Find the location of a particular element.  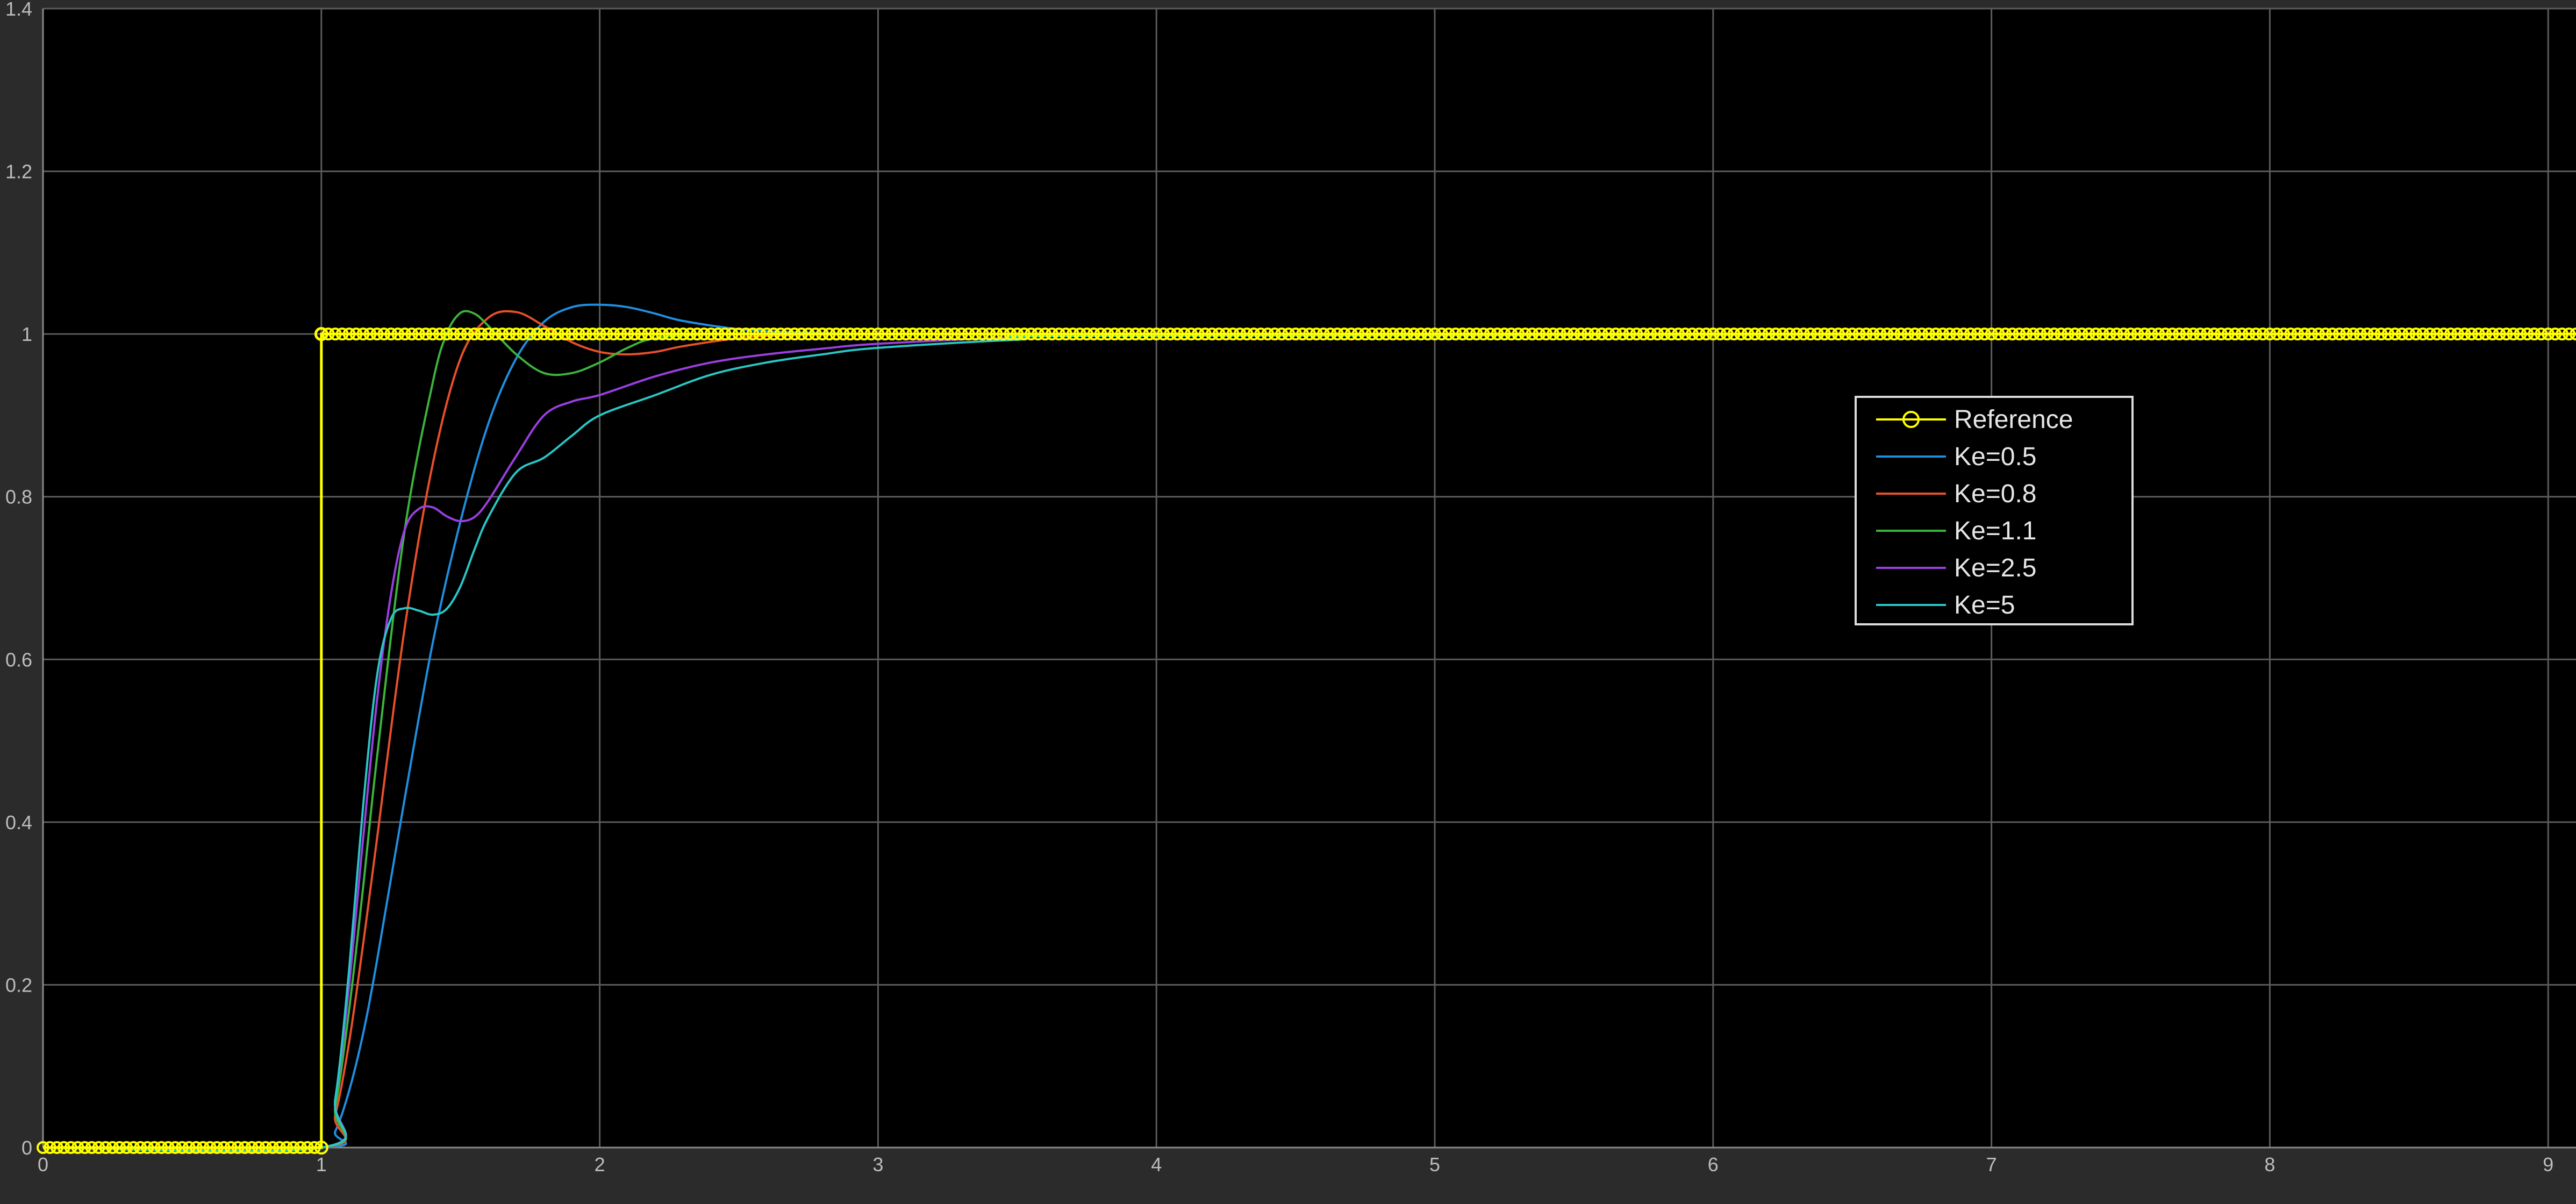

x-tick-label: 1 is located at coordinates (321, 1164).